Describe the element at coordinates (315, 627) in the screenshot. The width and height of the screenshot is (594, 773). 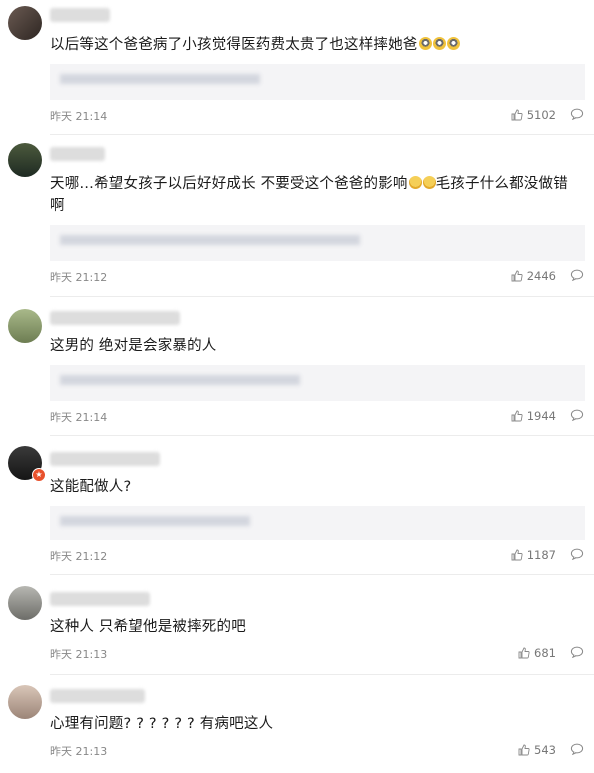
I see `comment-text: 这种人 只希望他是被摔死的吧` at that location.